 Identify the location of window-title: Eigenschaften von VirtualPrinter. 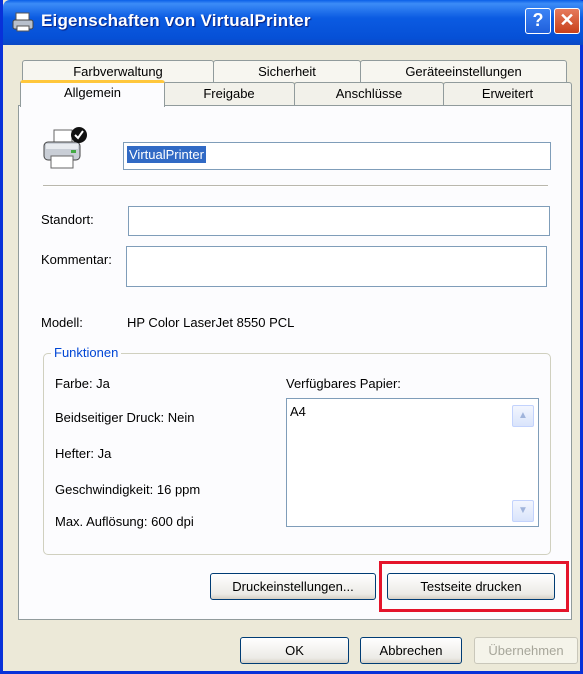
(176, 20).